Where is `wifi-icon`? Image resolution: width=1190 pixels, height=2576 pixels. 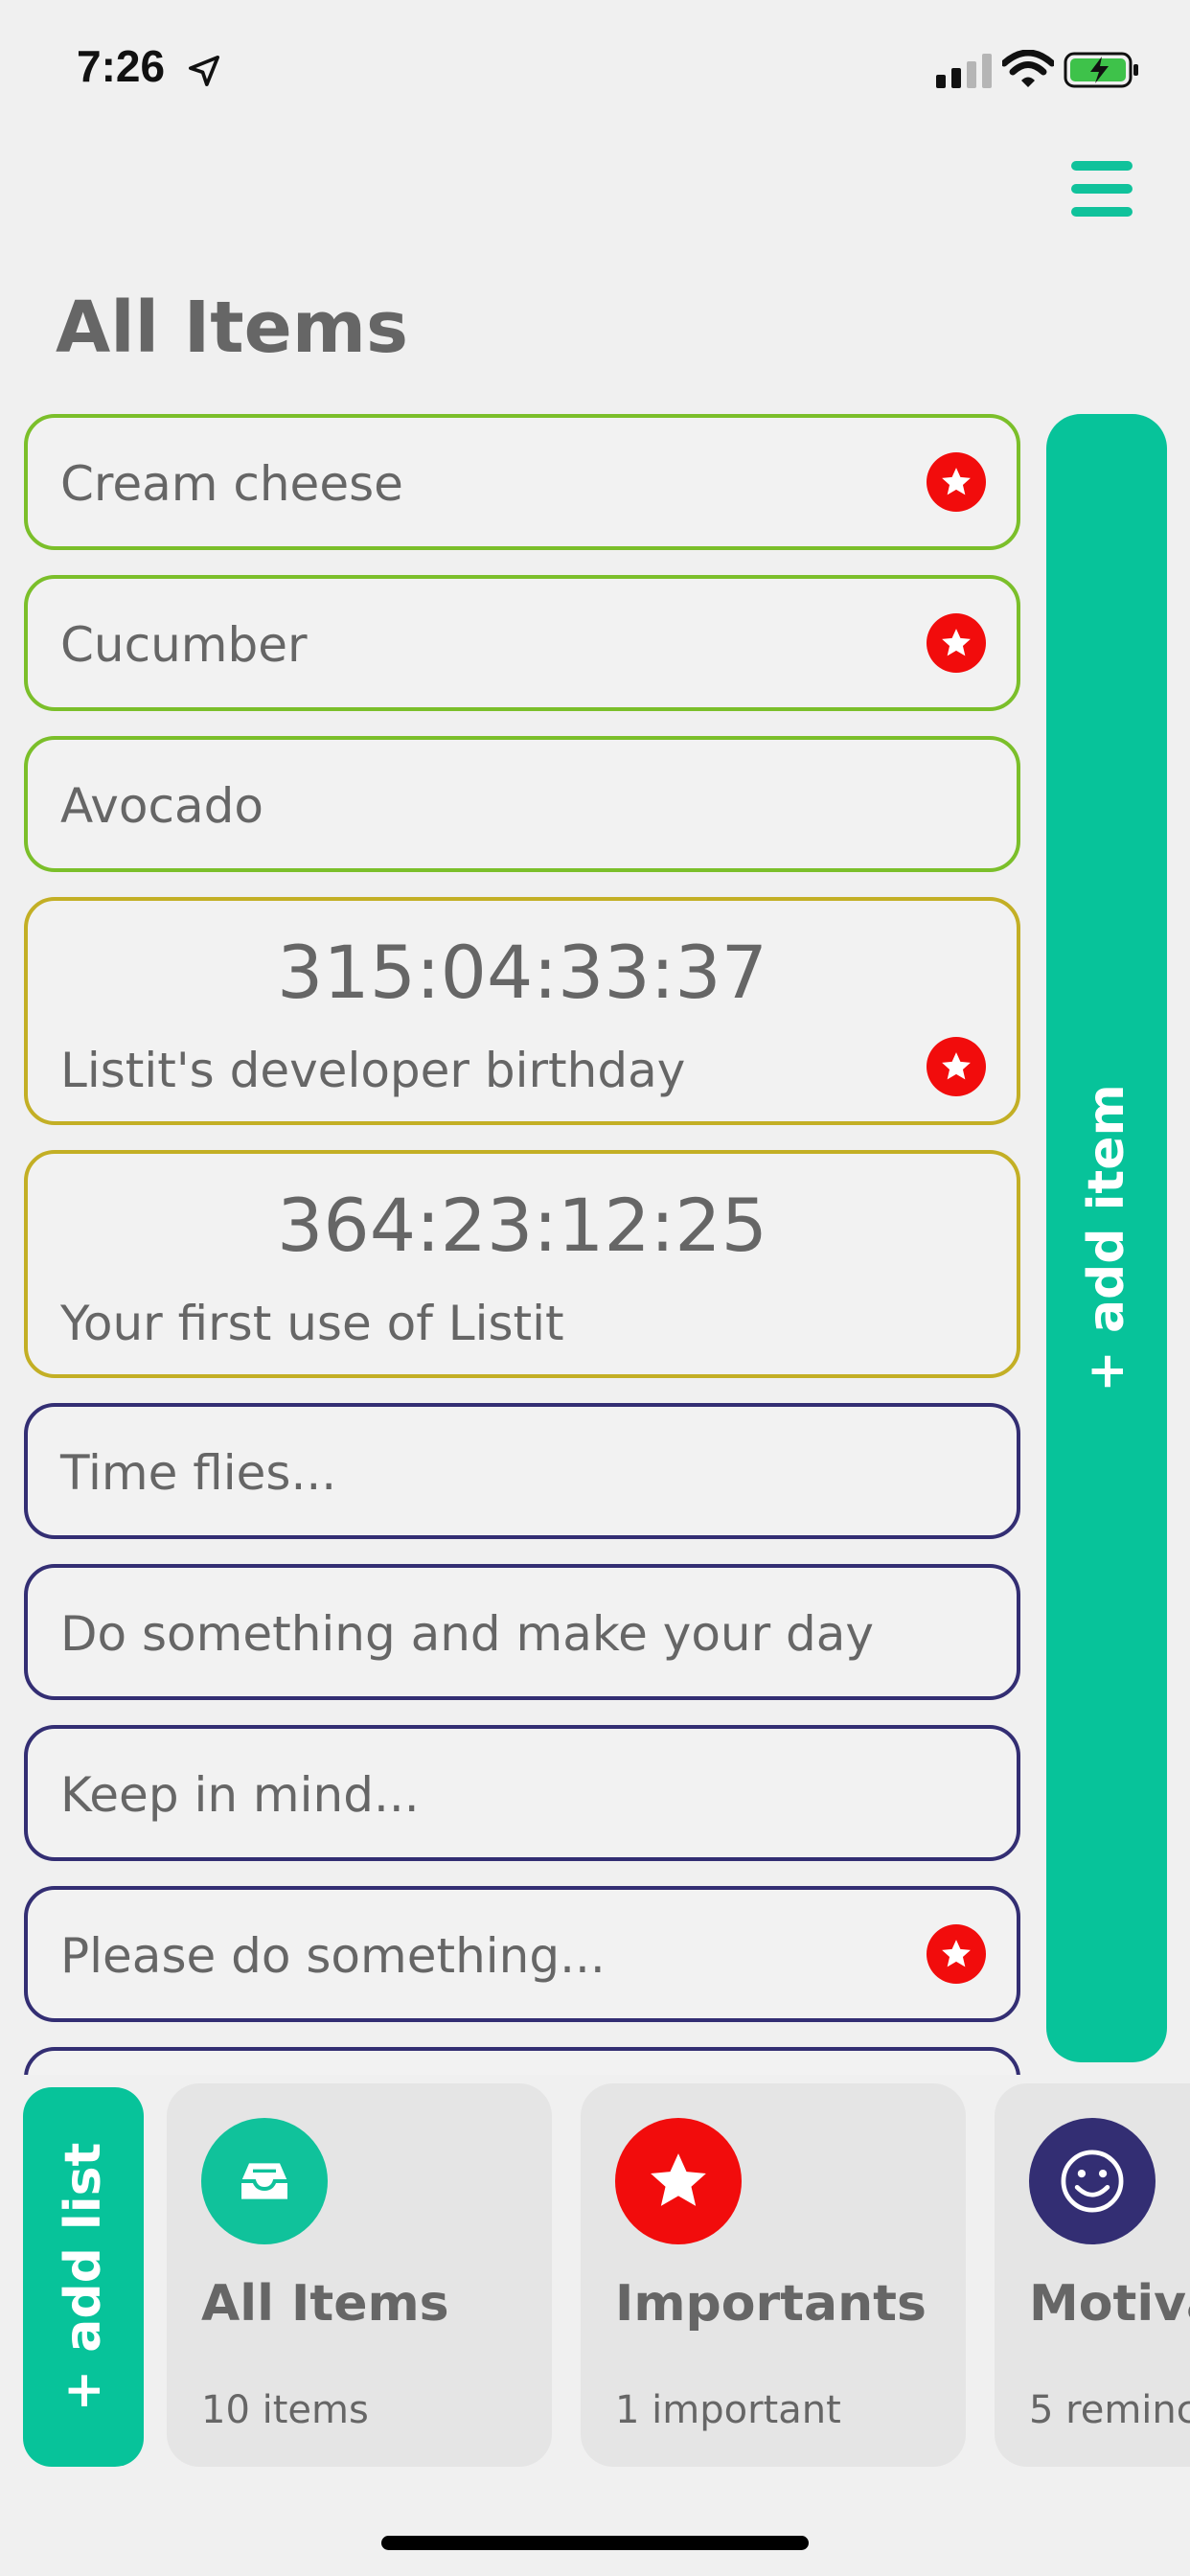 wifi-icon is located at coordinates (1028, 68).